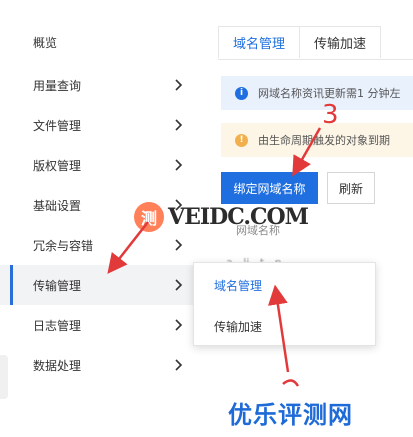  Describe the element at coordinates (284, 304) in the screenshot. I see `transfer-submenu: 域名管理 传输加速` at that location.